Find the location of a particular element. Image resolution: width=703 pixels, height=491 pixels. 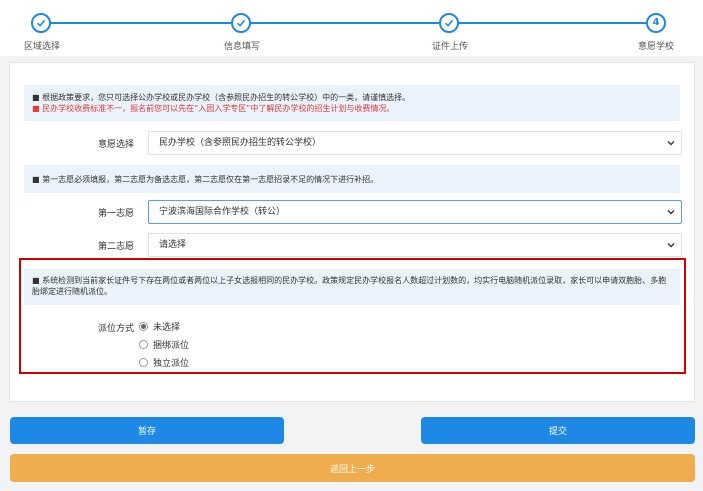

intention-select: 民办学校（含参照民办招生的转公学校） is located at coordinates (415, 143).